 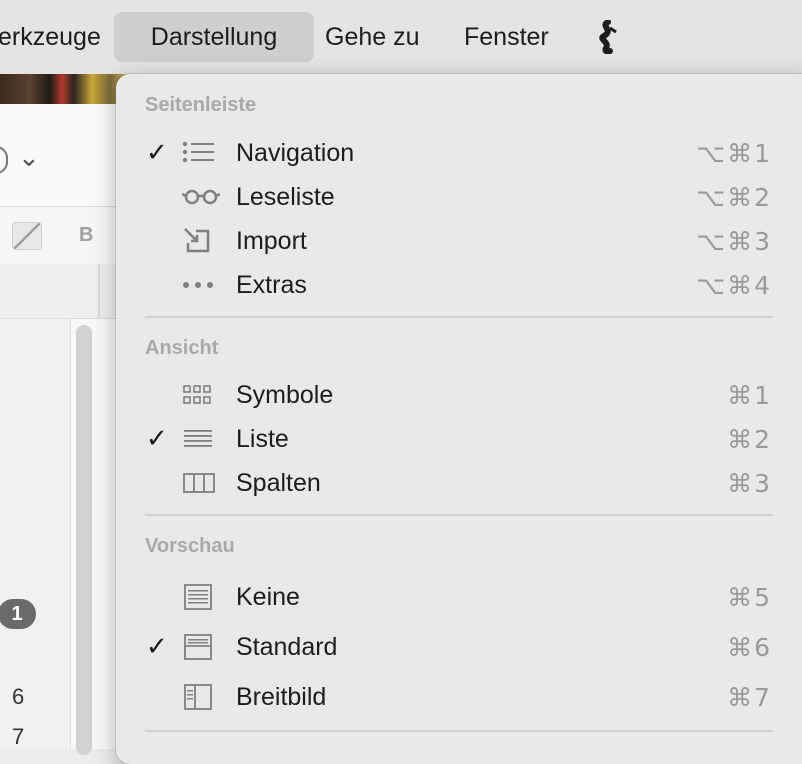 What do you see at coordinates (459, 647) in the screenshot?
I see `menu-item-standard: ✓ Standard ⌘6` at bounding box center [459, 647].